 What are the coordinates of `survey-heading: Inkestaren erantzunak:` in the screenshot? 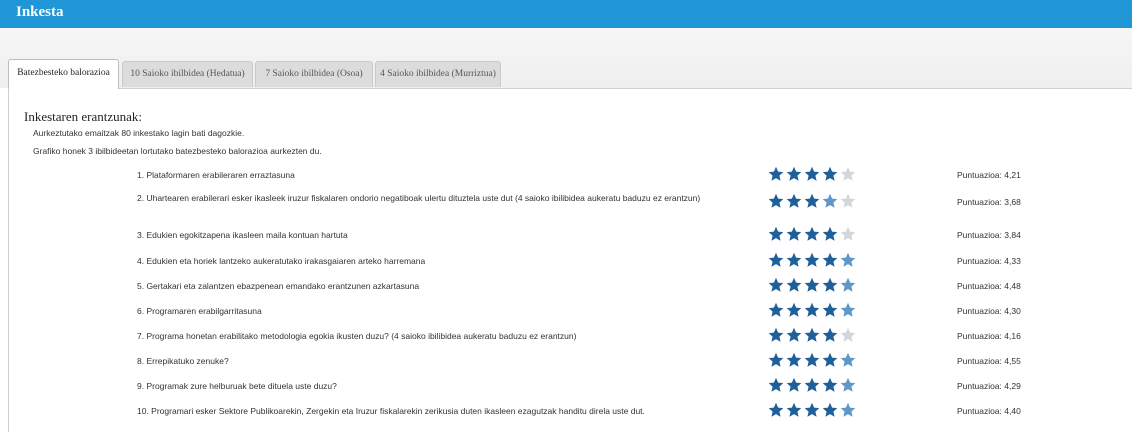 It's located at (83, 116).